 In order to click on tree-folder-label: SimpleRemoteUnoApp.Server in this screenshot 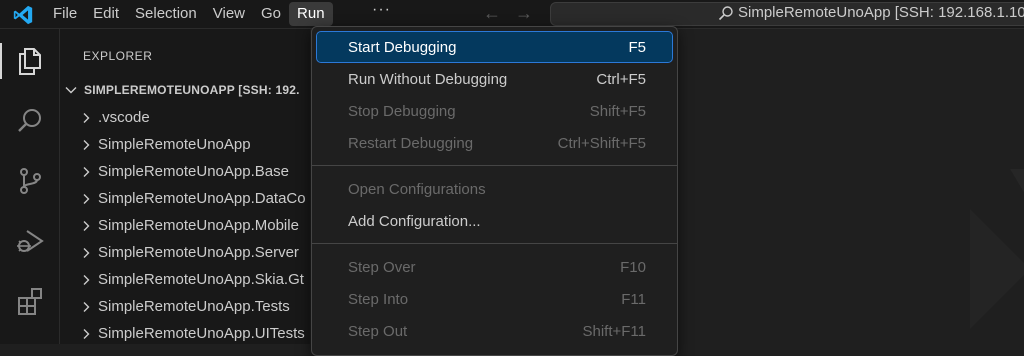, I will do `click(198, 252)`.